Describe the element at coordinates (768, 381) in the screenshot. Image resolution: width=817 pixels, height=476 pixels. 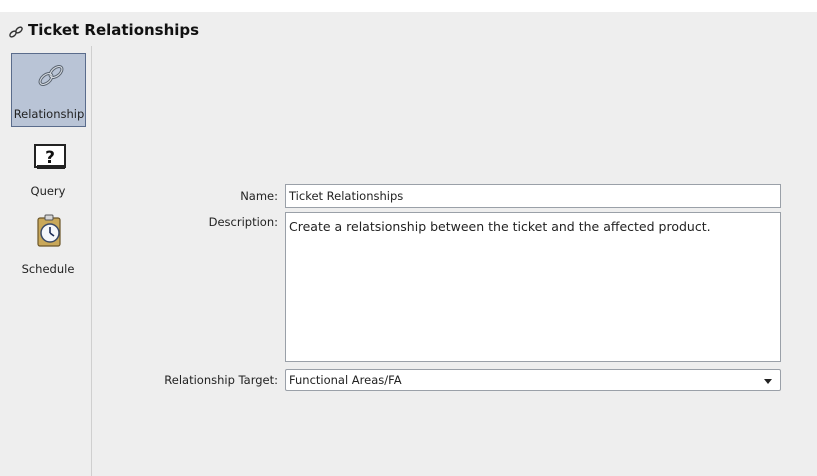
I see `chevron-down-icon` at that location.